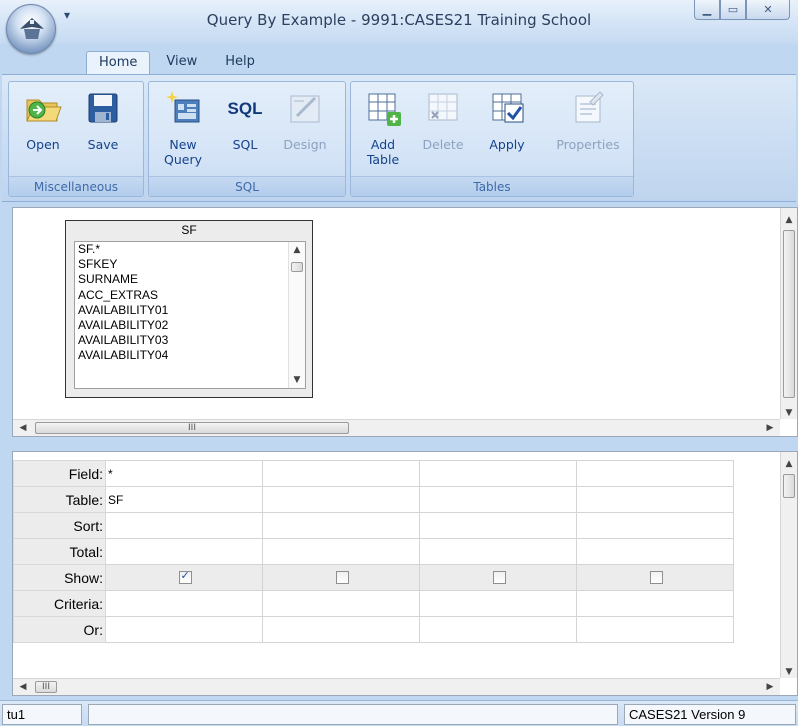 This screenshot has height=726, width=798. What do you see at coordinates (707, 10) in the screenshot?
I see `minimize-button: ▁` at bounding box center [707, 10].